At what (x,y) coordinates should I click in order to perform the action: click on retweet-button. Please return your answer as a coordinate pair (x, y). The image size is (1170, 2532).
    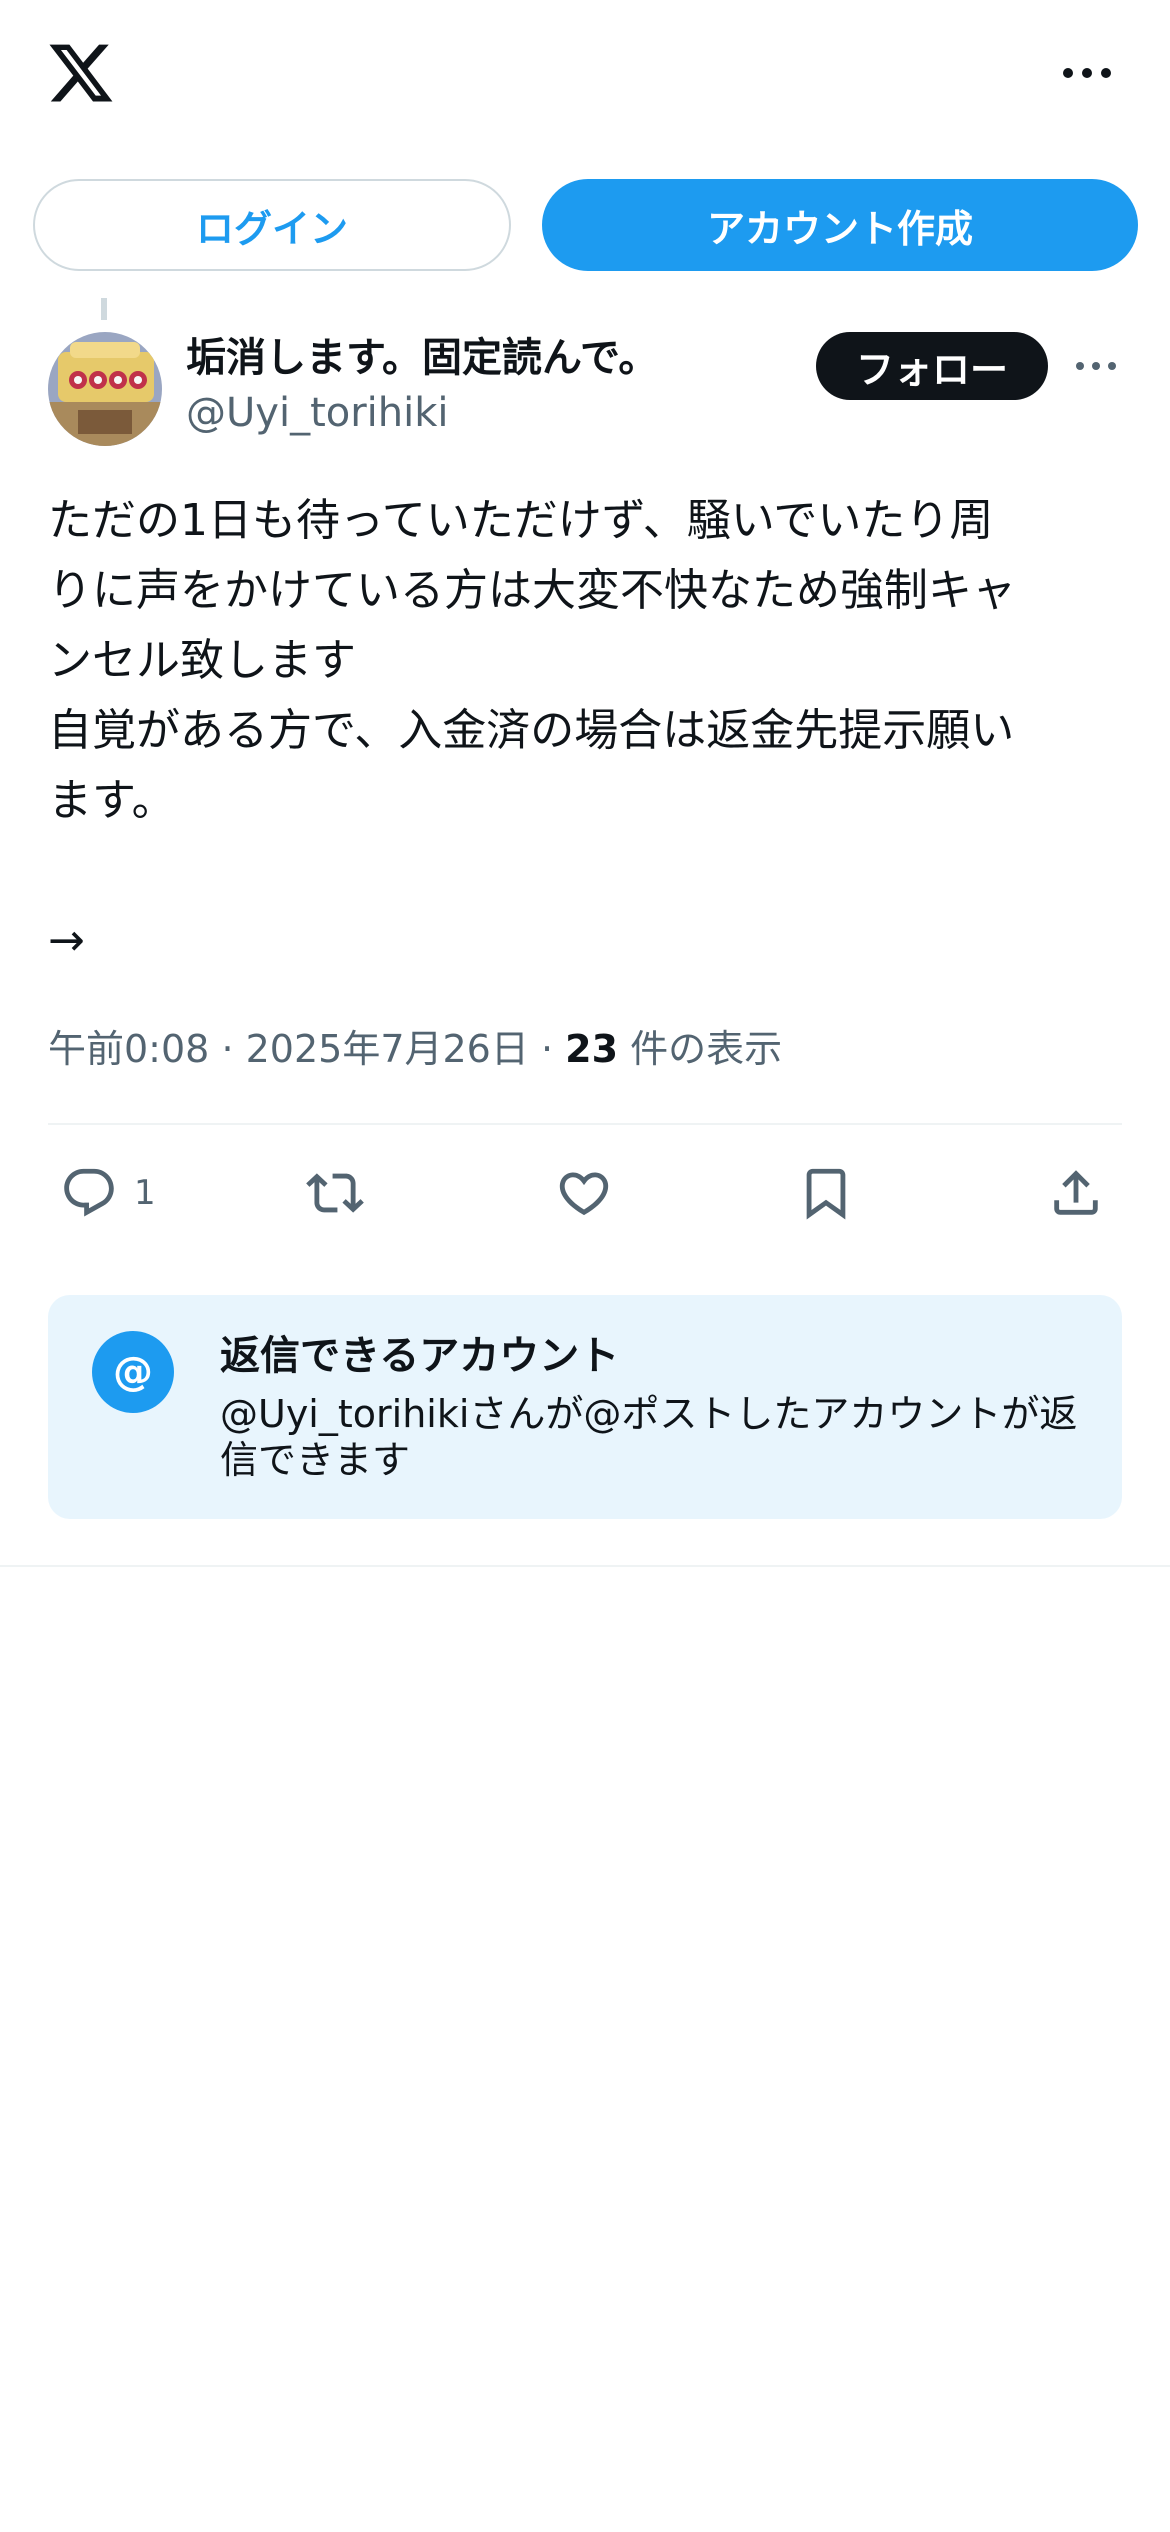
    Looking at the image, I should click on (335, 1193).